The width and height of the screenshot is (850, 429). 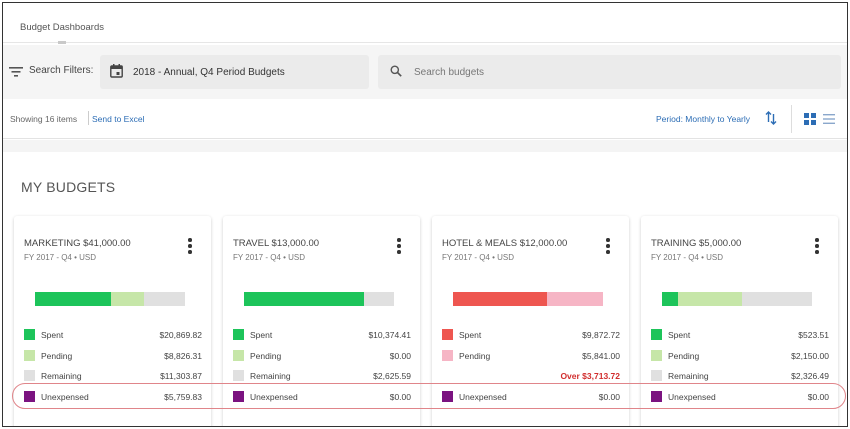 What do you see at coordinates (425, 23) in the screenshot?
I see `top-bar: Budget Dashboards` at bounding box center [425, 23].